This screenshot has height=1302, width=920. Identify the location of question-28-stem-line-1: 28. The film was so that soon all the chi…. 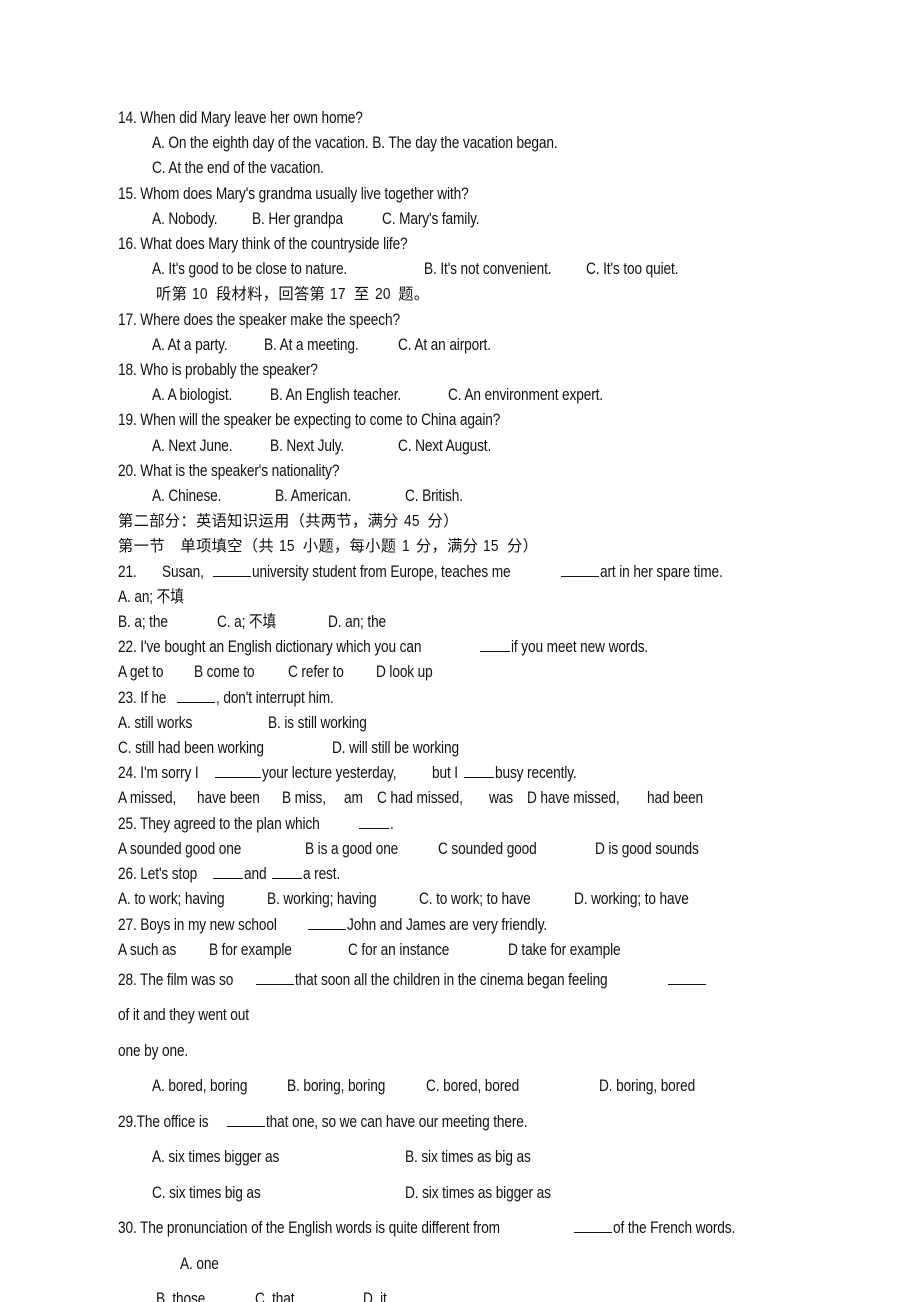
(468, 998).